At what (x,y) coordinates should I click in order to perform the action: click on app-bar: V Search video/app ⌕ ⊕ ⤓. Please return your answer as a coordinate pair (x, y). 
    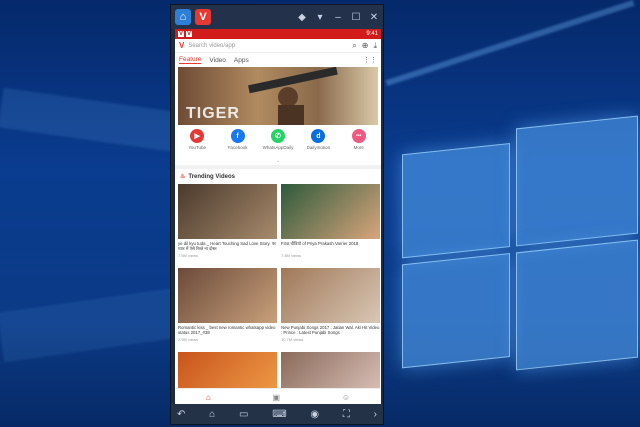
    Looking at the image, I should click on (278, 46).